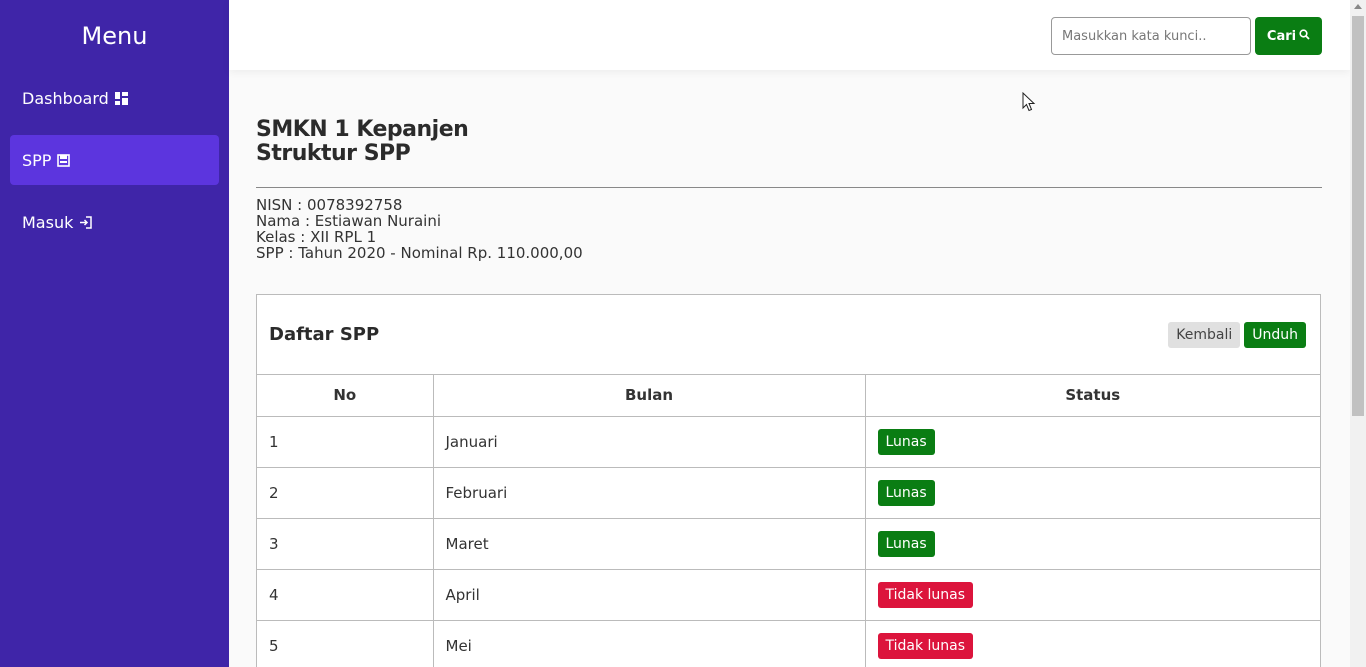 The image size is (1366, 667). What do you see at coordinates (649, 643) in the screenshot?
I see `cell-bulan: Mei` at bounding box center [649, 643].